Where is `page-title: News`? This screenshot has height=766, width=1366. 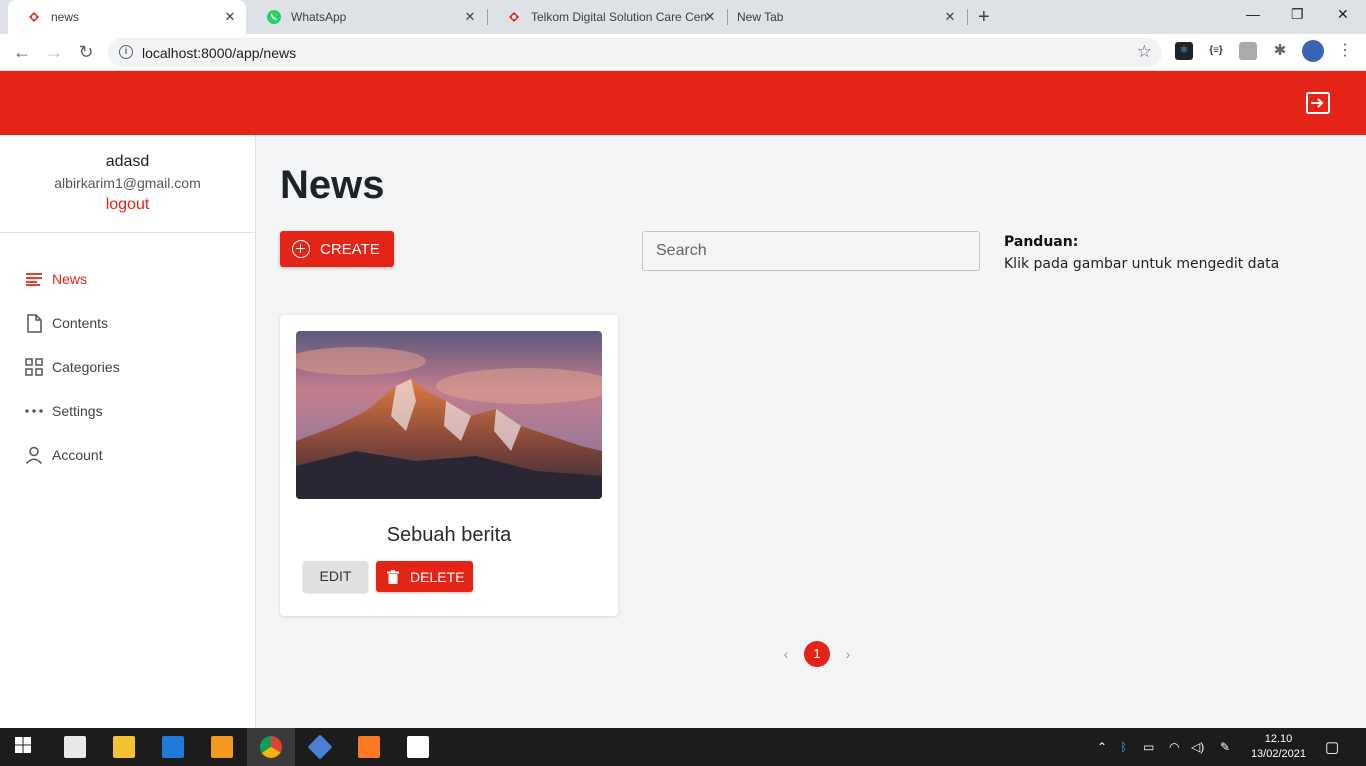
page-title: News is located at coordinates (332, 185).